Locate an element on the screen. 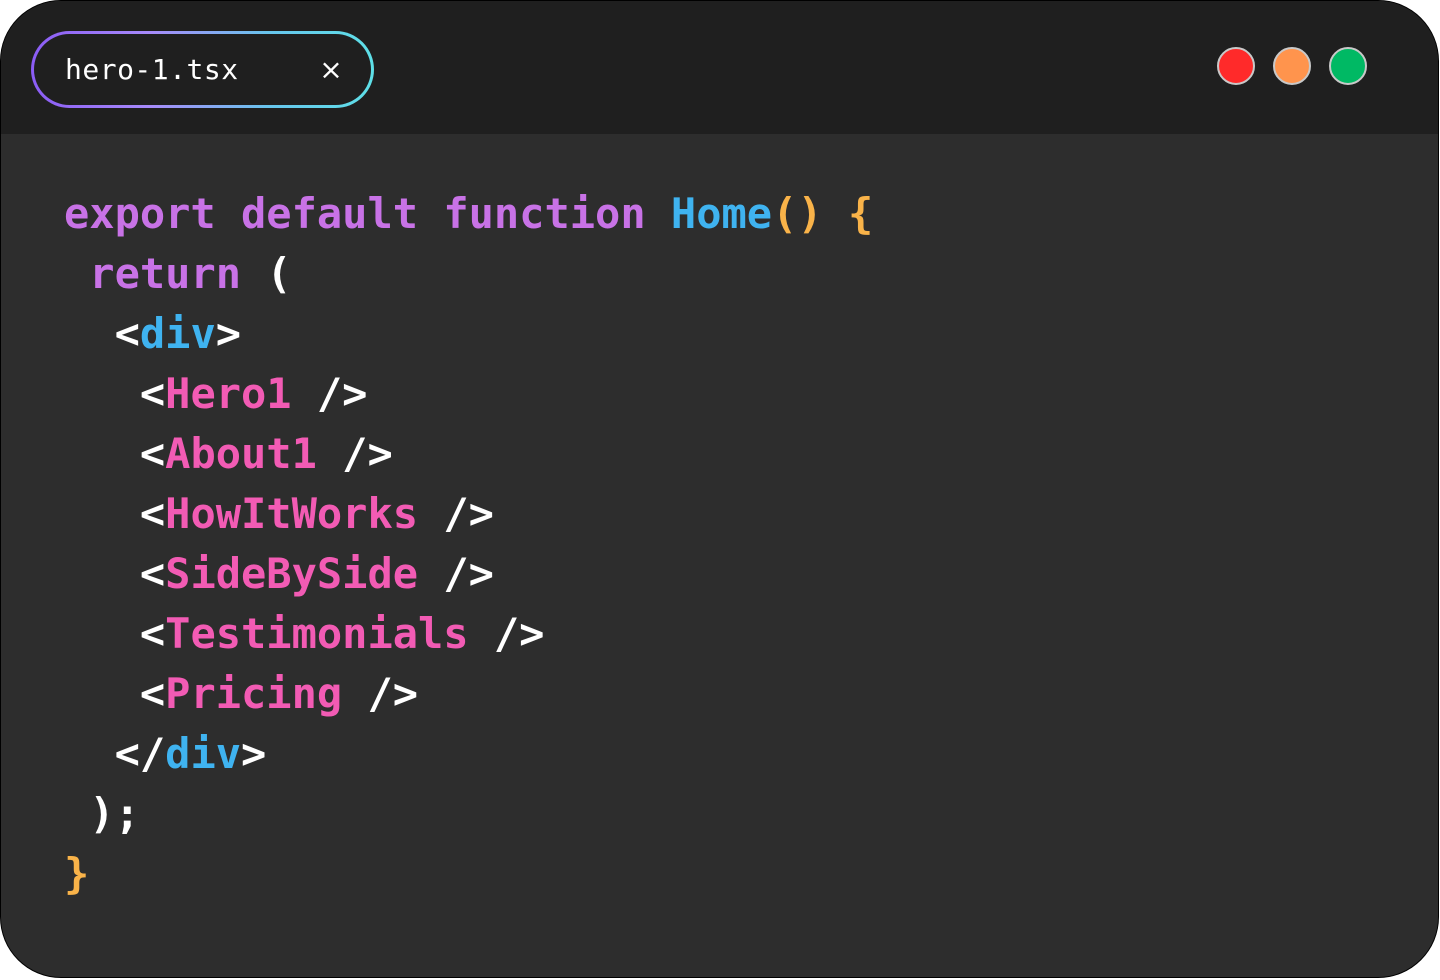 This screenshot has width=1440, height=980. code-line-component: <Pricing /> is located at coordinates (468, 694).